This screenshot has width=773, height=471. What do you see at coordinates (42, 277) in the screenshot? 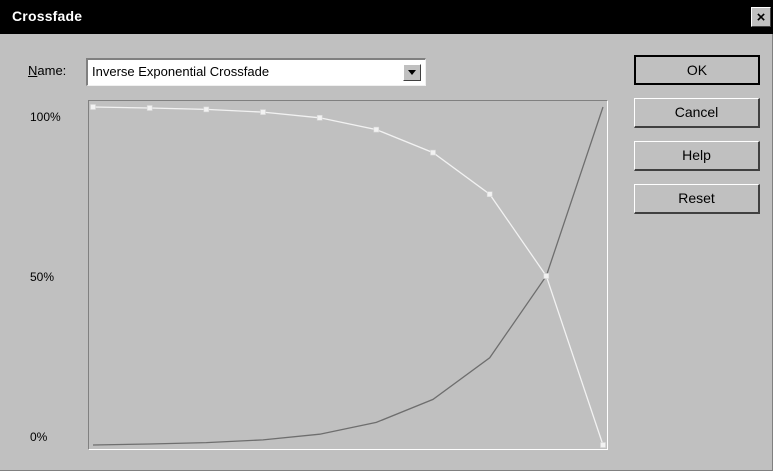
I see `y-tick-50: 50%` at bounding box center [42, 277].